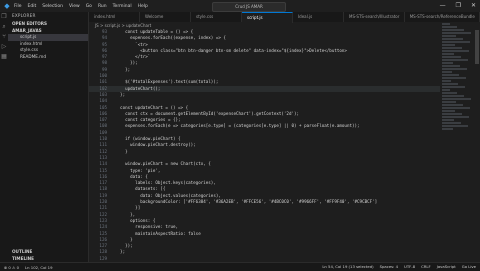 The image size is (480, 271). Describe the element at coordinates (168, 195) in the screenshot. I see `code-text: data: Object.values(categories),` at that location.